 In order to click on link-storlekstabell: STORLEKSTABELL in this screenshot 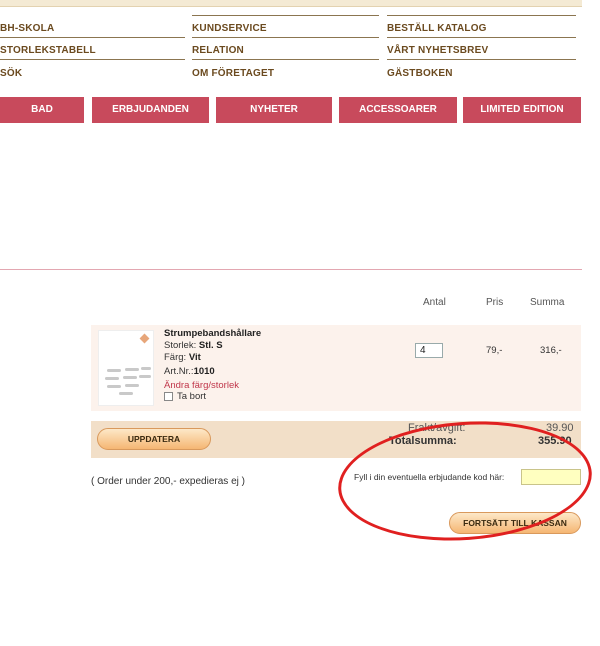, I will do `click(48, 50)`.